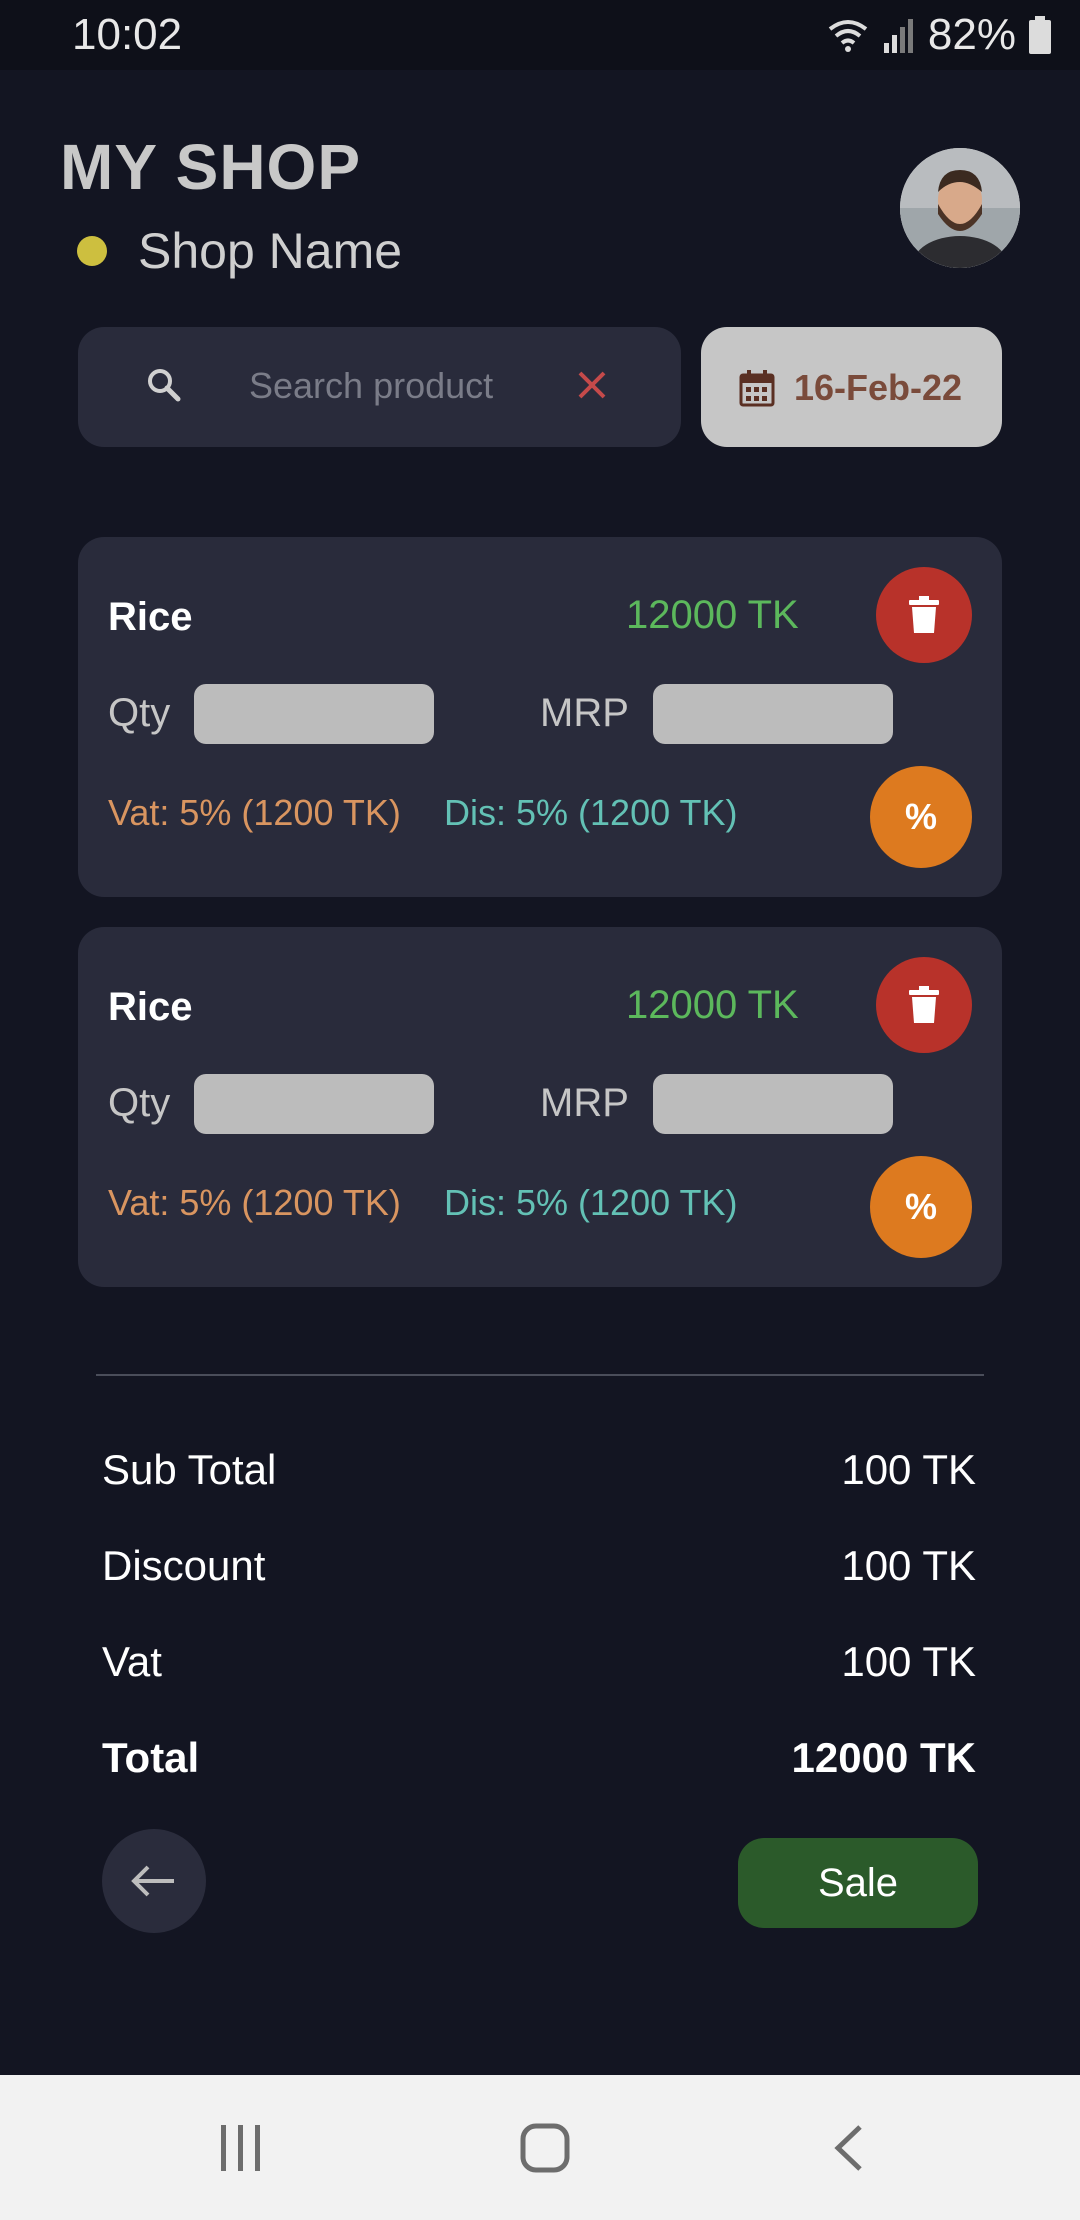 Image resolution: width=1080 pixels, height=2220 pixels. What do you see at coordinates (545, 2148) in the screenshot?
I see `home-icon` at bounding box center [545, 2148].